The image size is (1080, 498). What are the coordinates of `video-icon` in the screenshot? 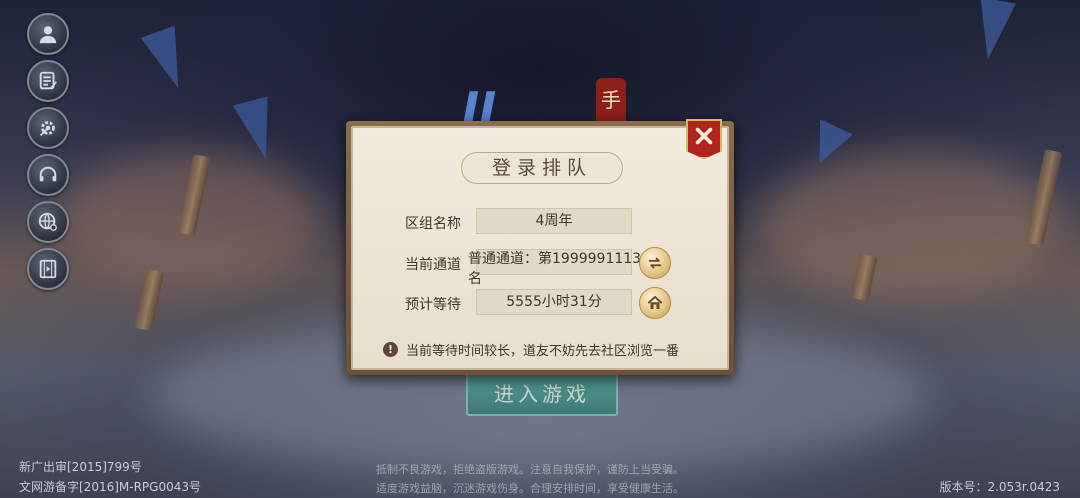 It's located at (48, 269).